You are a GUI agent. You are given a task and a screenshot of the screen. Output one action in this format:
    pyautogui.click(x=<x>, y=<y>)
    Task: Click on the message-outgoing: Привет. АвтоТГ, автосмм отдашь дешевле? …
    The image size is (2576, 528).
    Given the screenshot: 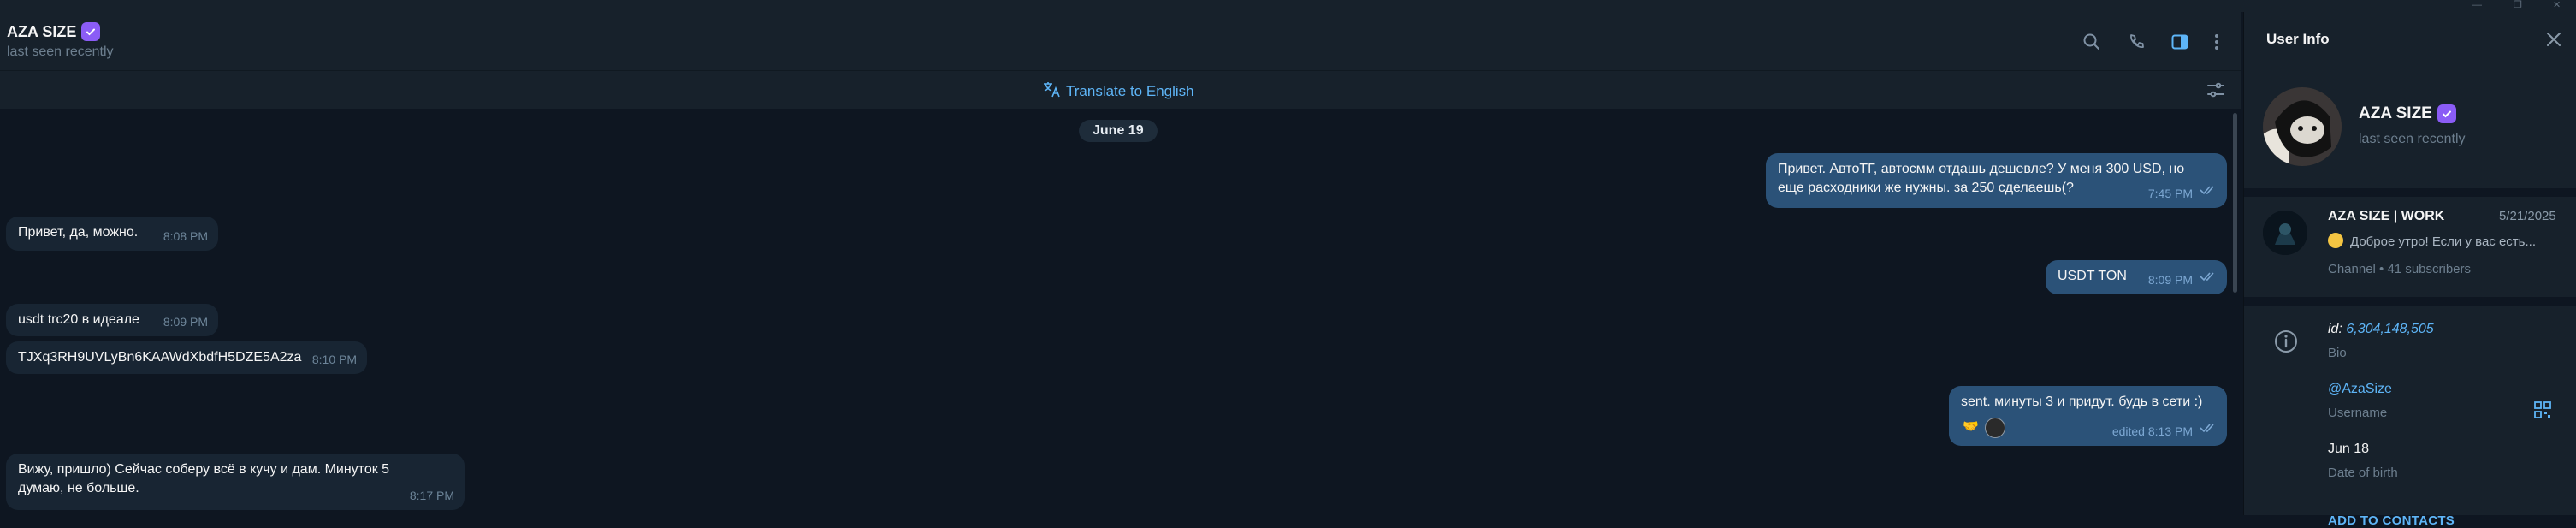 What is the action you would take?
    pyautogui.click(x=1997, y=180)
    